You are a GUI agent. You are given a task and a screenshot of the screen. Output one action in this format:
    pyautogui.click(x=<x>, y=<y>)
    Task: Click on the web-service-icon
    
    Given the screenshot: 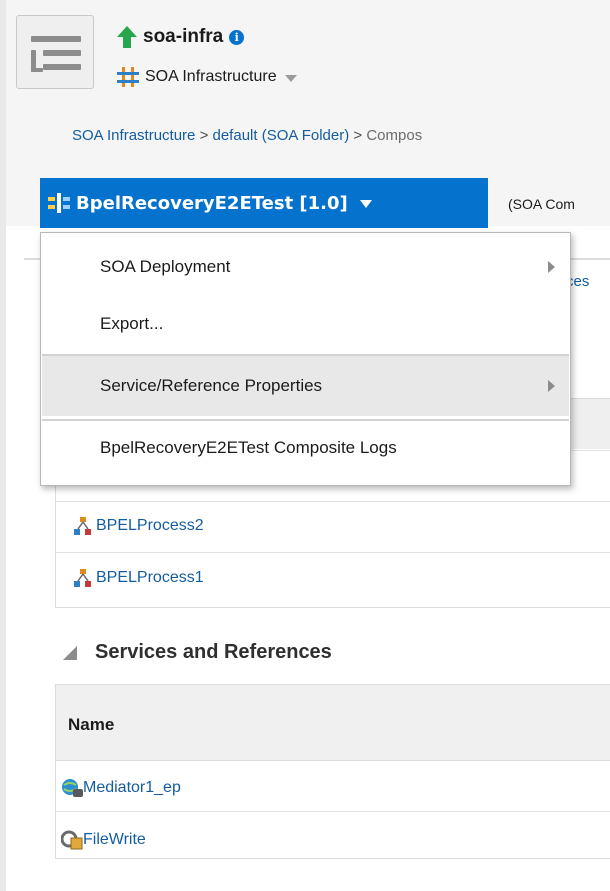 What is the action you would take?
    pyautogui.click(x=72, y=788)
    